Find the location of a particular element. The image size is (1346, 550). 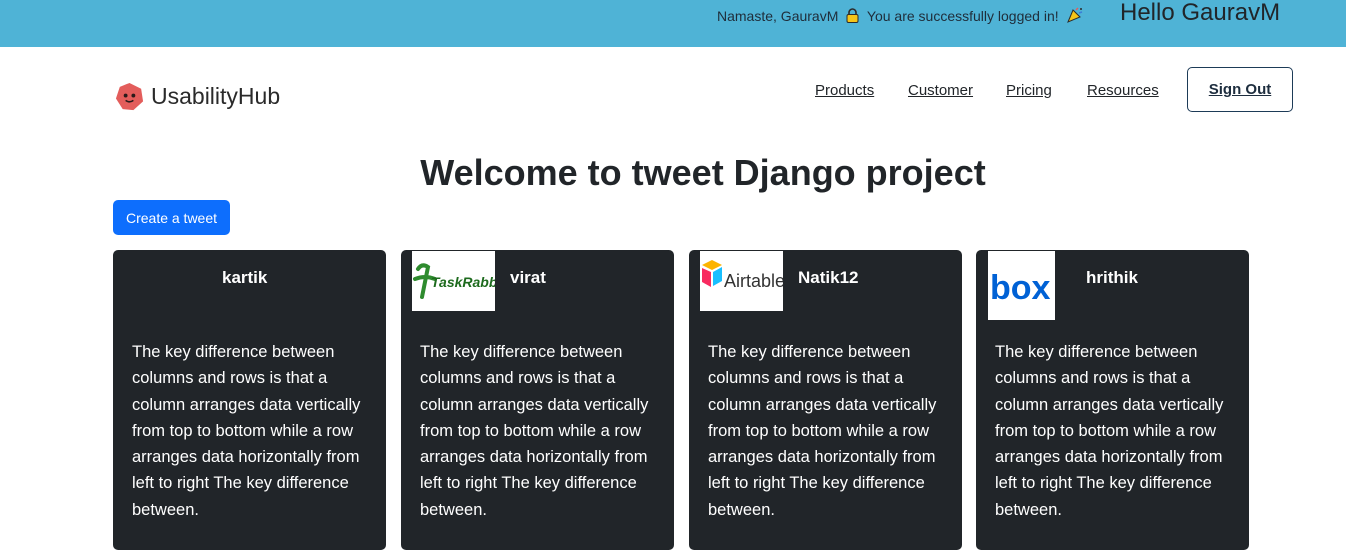

box-logo-icon: box is located at coordinates (1021, 285).